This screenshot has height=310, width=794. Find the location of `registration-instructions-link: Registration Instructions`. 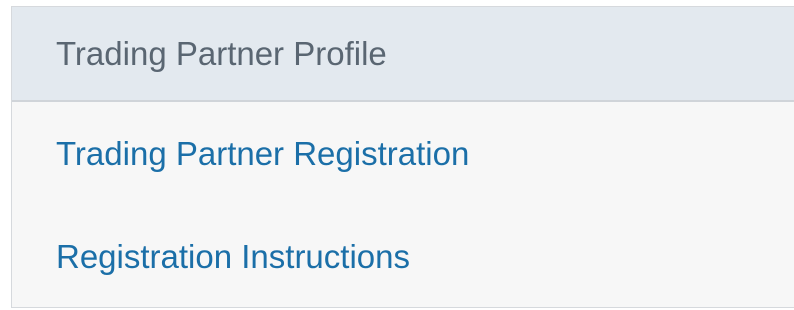

registration-instructions-link: Registration Instructions is located at coordinates (233, 257).